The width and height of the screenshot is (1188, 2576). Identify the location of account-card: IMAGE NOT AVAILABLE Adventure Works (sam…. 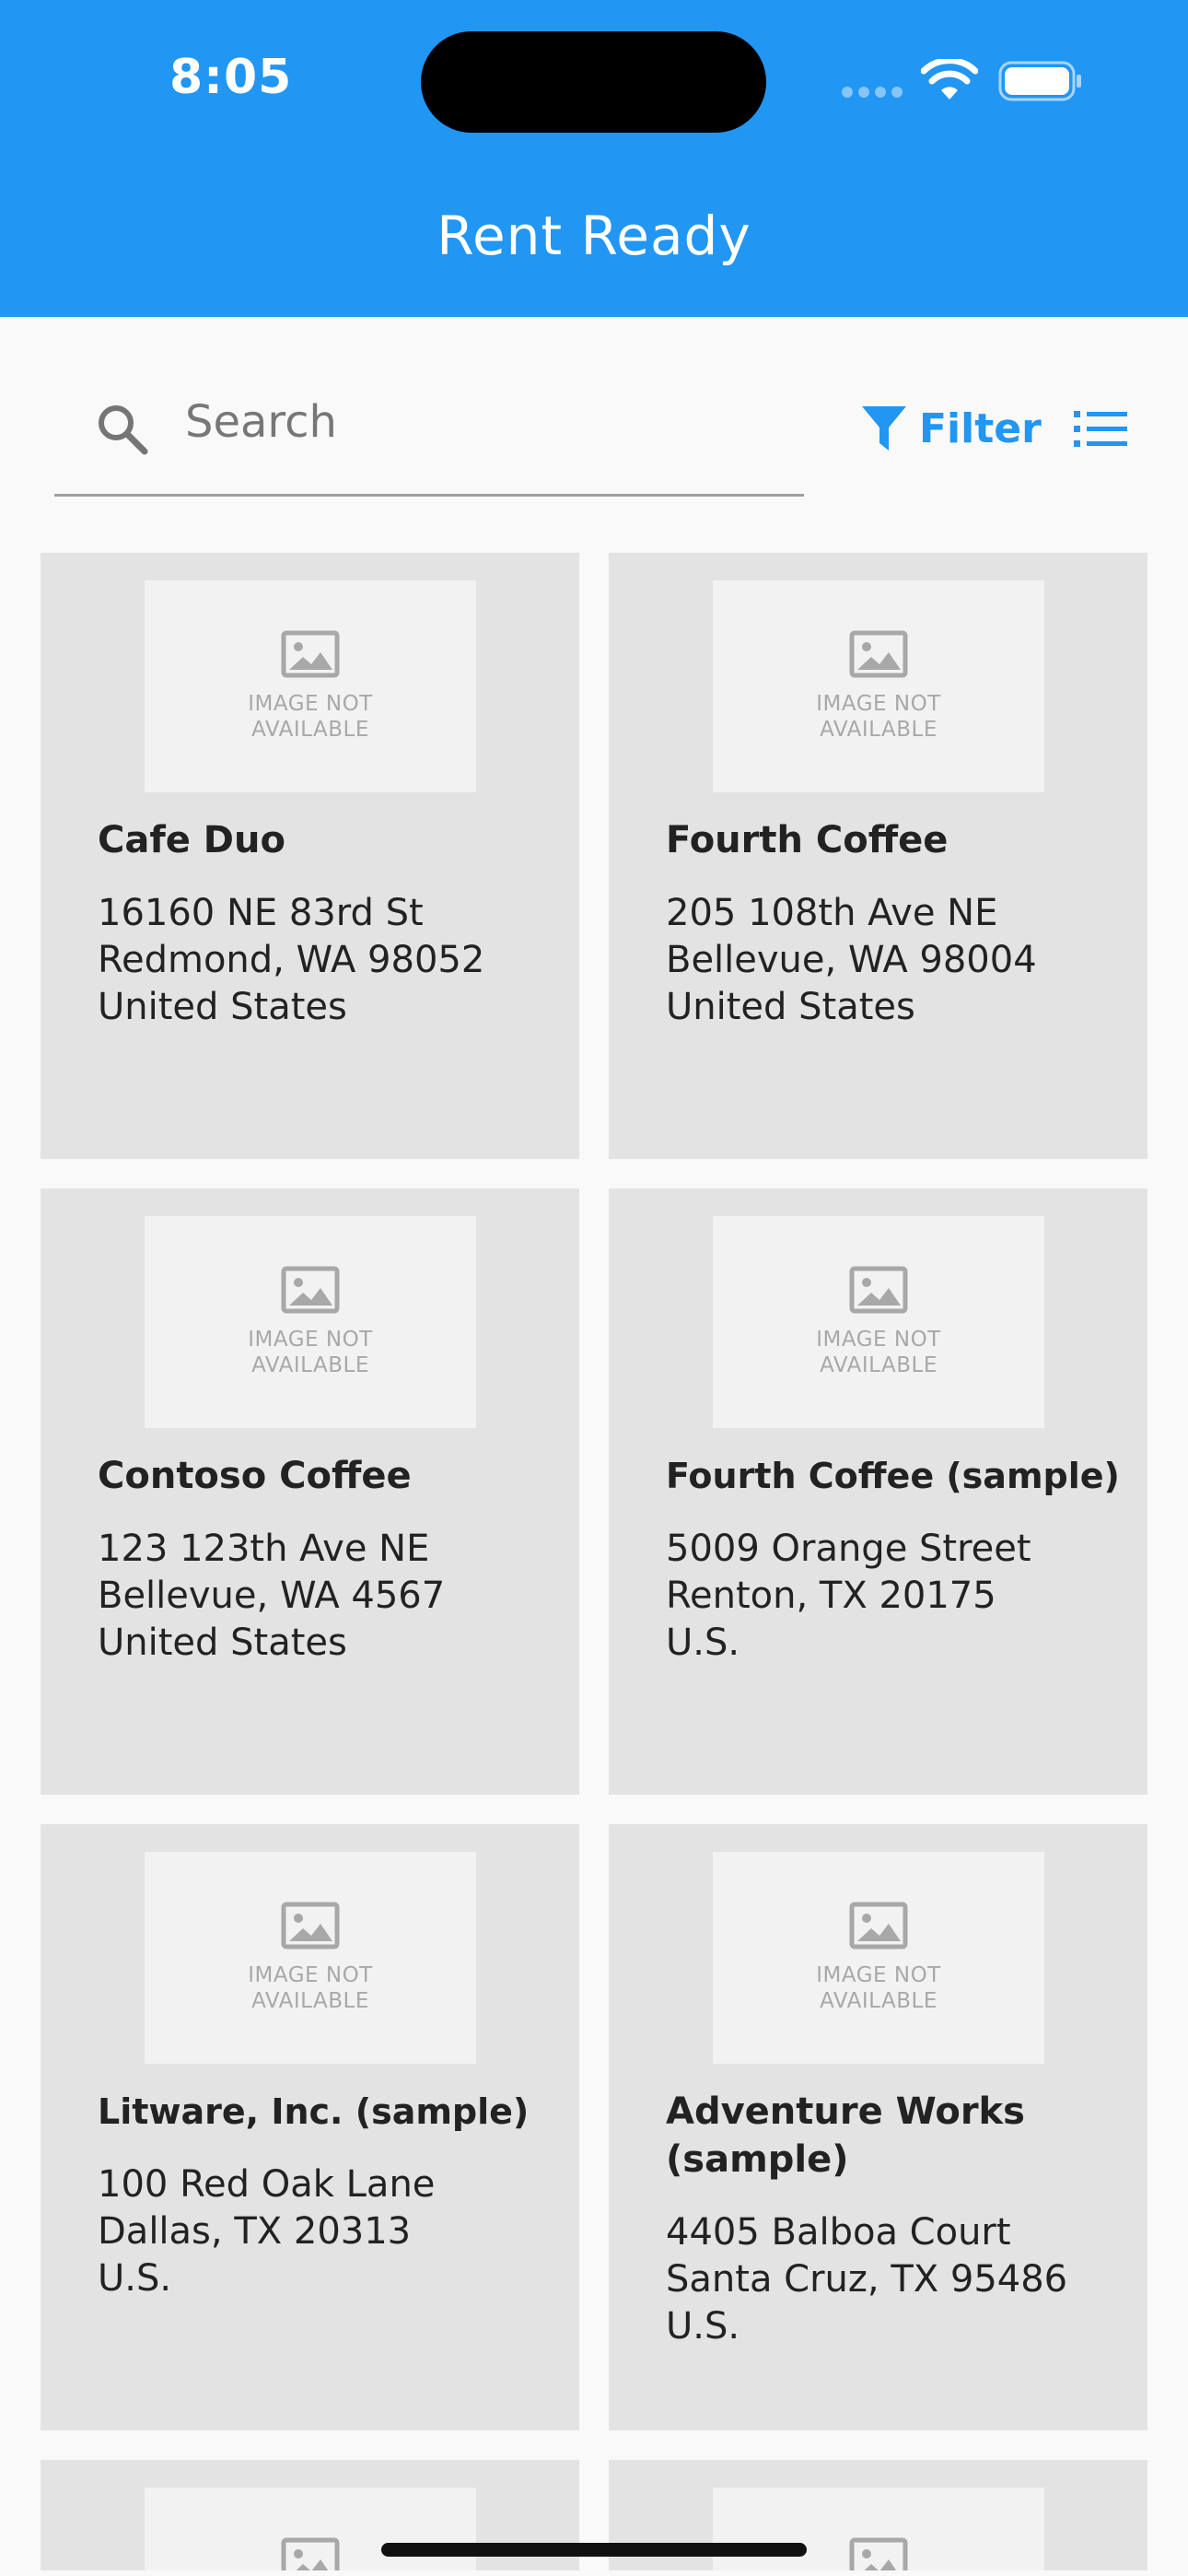
(878, 2127).